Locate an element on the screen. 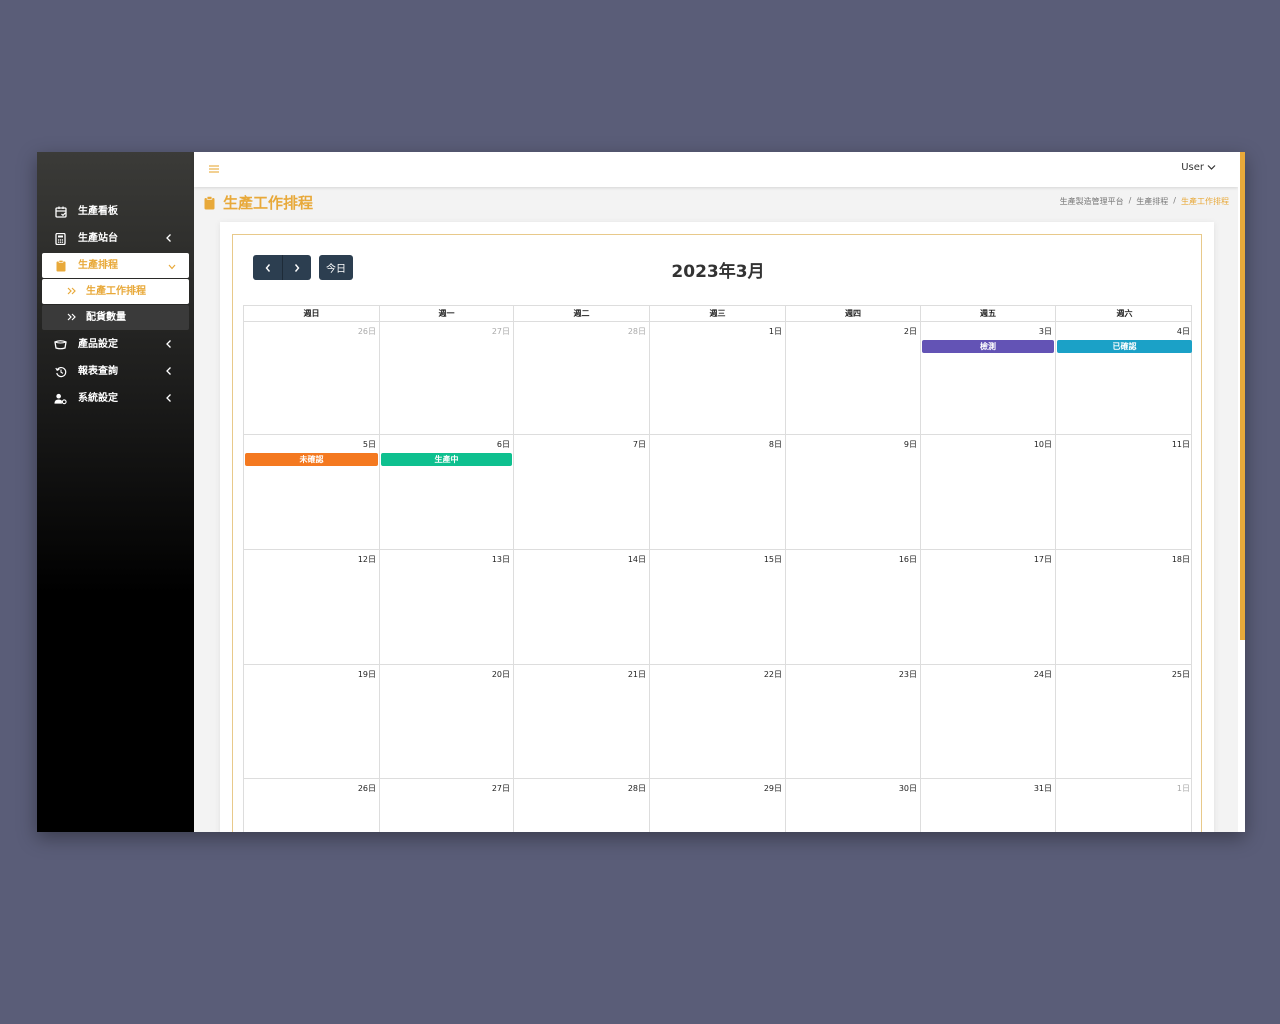 The image size is (1280, 1024). day-cell: 20日 is located at coordinates (447, 721).